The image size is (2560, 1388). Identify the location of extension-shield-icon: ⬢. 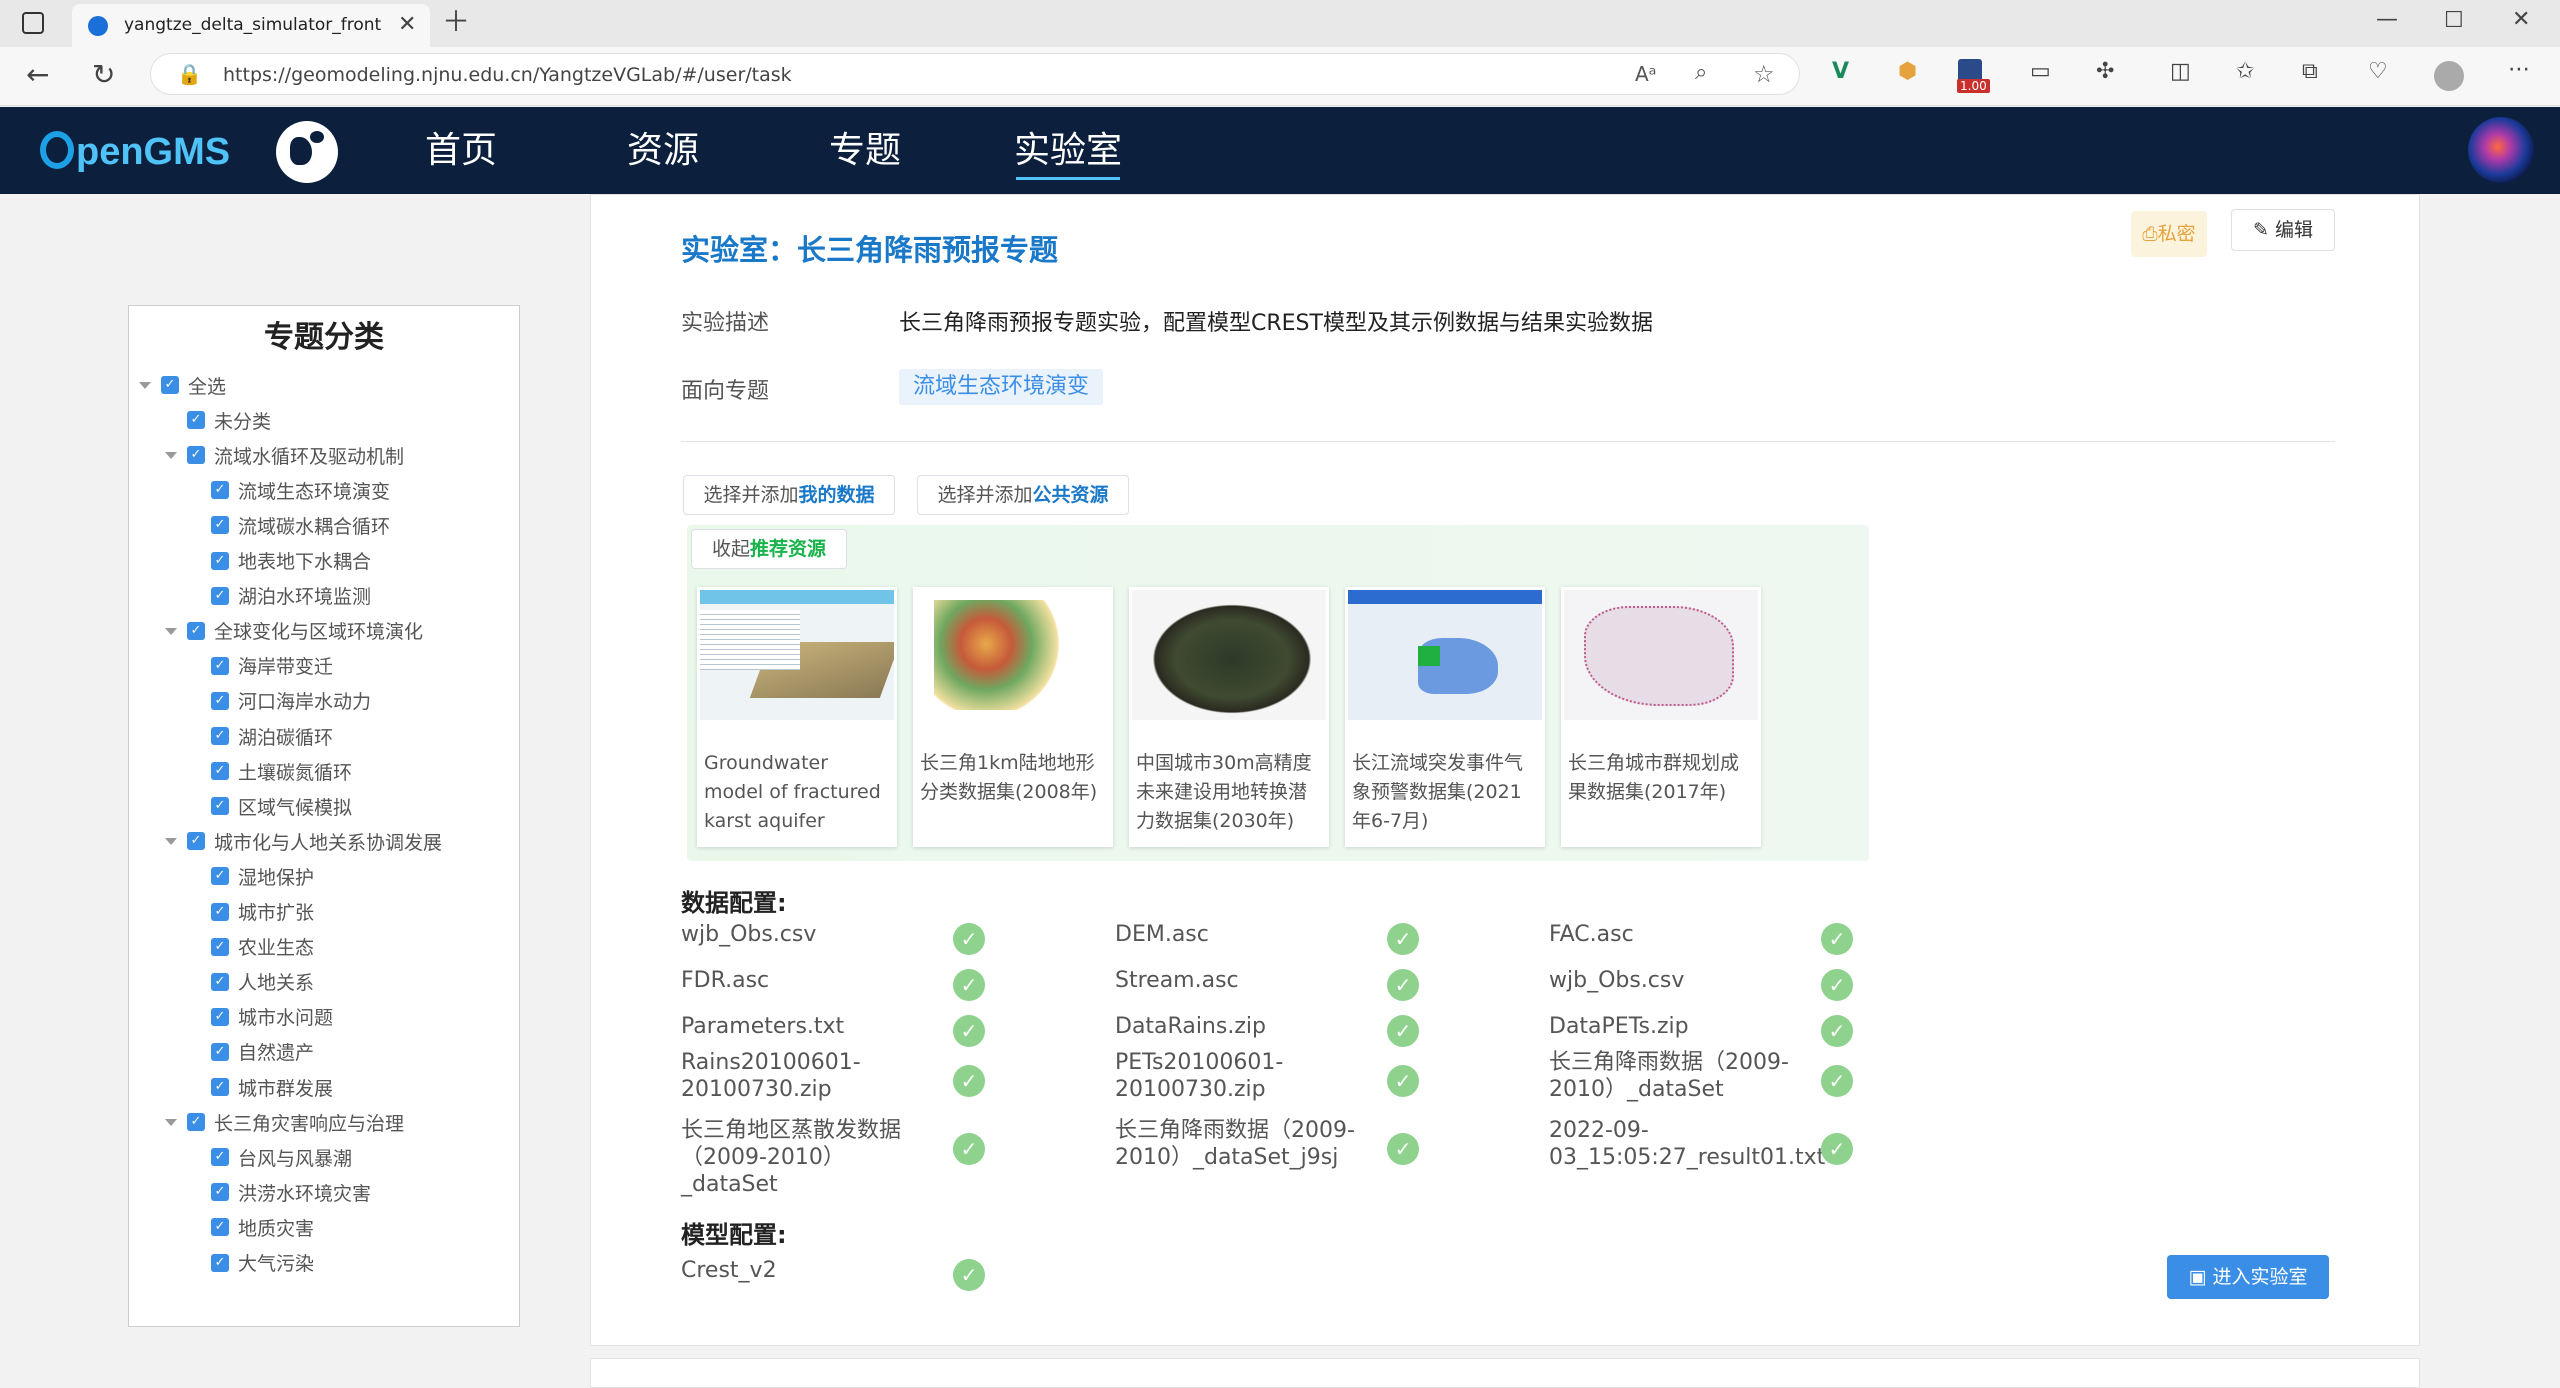
(1907, 72).